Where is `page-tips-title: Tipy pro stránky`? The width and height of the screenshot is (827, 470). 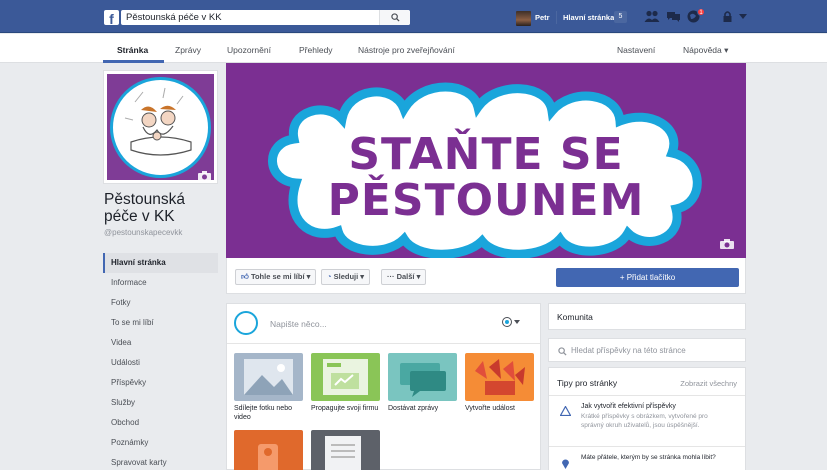 page-tips-title: Tipy pro stránky is located at coordinates (587, 383).